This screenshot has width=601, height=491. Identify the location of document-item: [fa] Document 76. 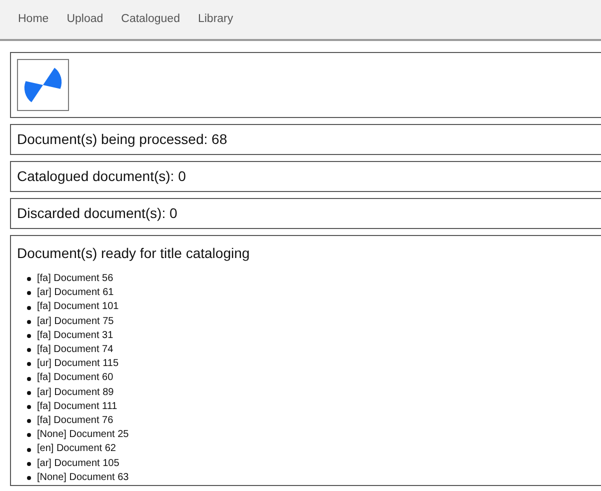
(75, 421).